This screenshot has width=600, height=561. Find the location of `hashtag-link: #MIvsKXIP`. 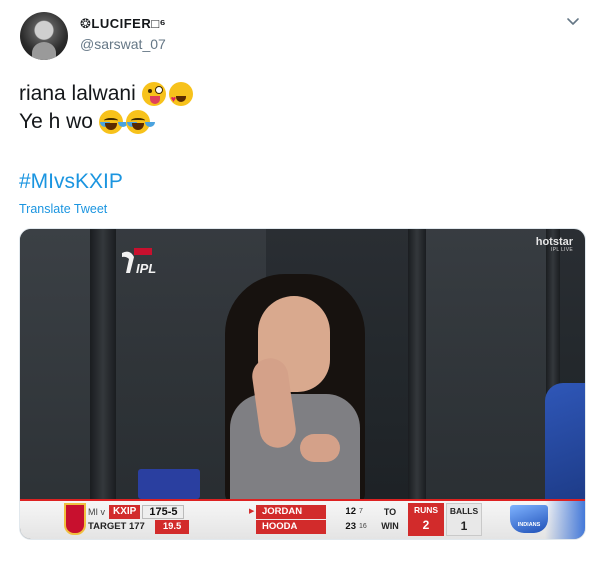

hashtag-link: #MIvsKXIP is located at coordinates (71, 182).